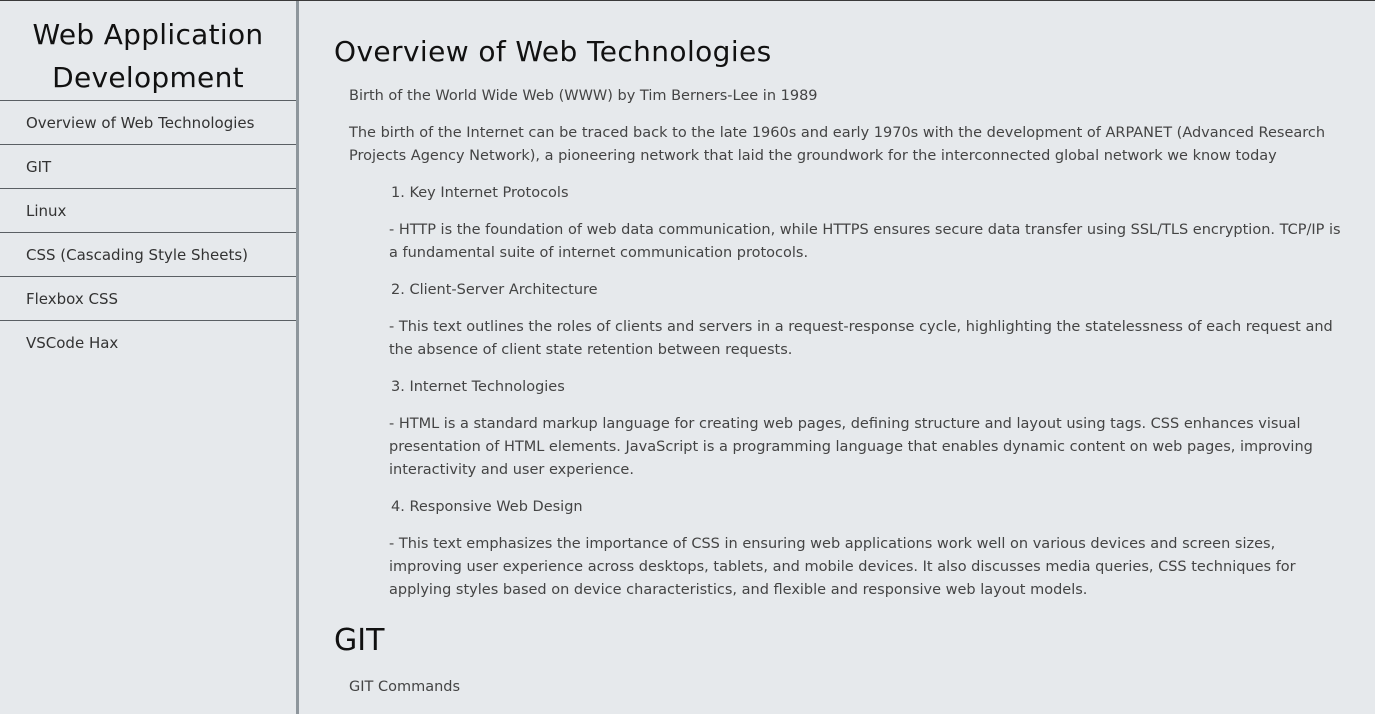 This screenshot has height=714, width=1375. Describe the element at coordinates (487, 507) in the screenshot. I see `topic-heading: 4. Responsive Web Design` at that location.